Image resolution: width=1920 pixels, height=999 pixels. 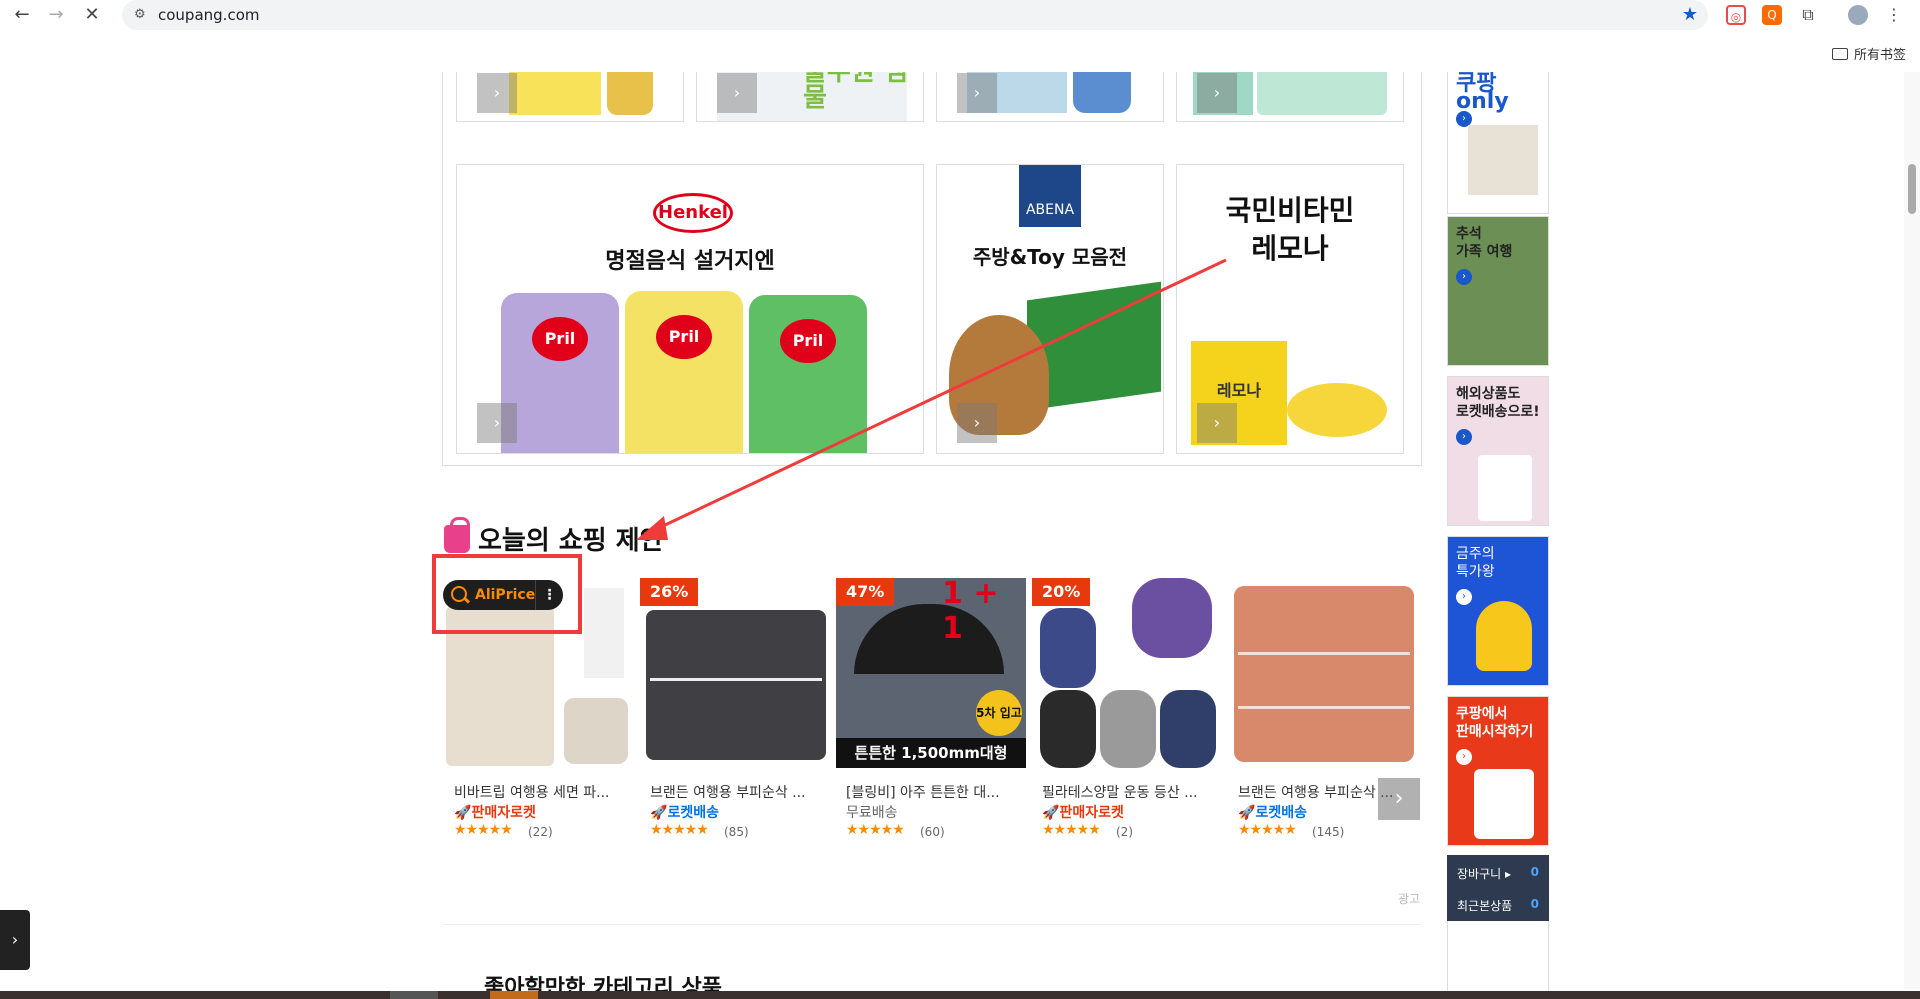 I want to click on bookmarks-bar: 所有书签, so click(x=960, y=53).